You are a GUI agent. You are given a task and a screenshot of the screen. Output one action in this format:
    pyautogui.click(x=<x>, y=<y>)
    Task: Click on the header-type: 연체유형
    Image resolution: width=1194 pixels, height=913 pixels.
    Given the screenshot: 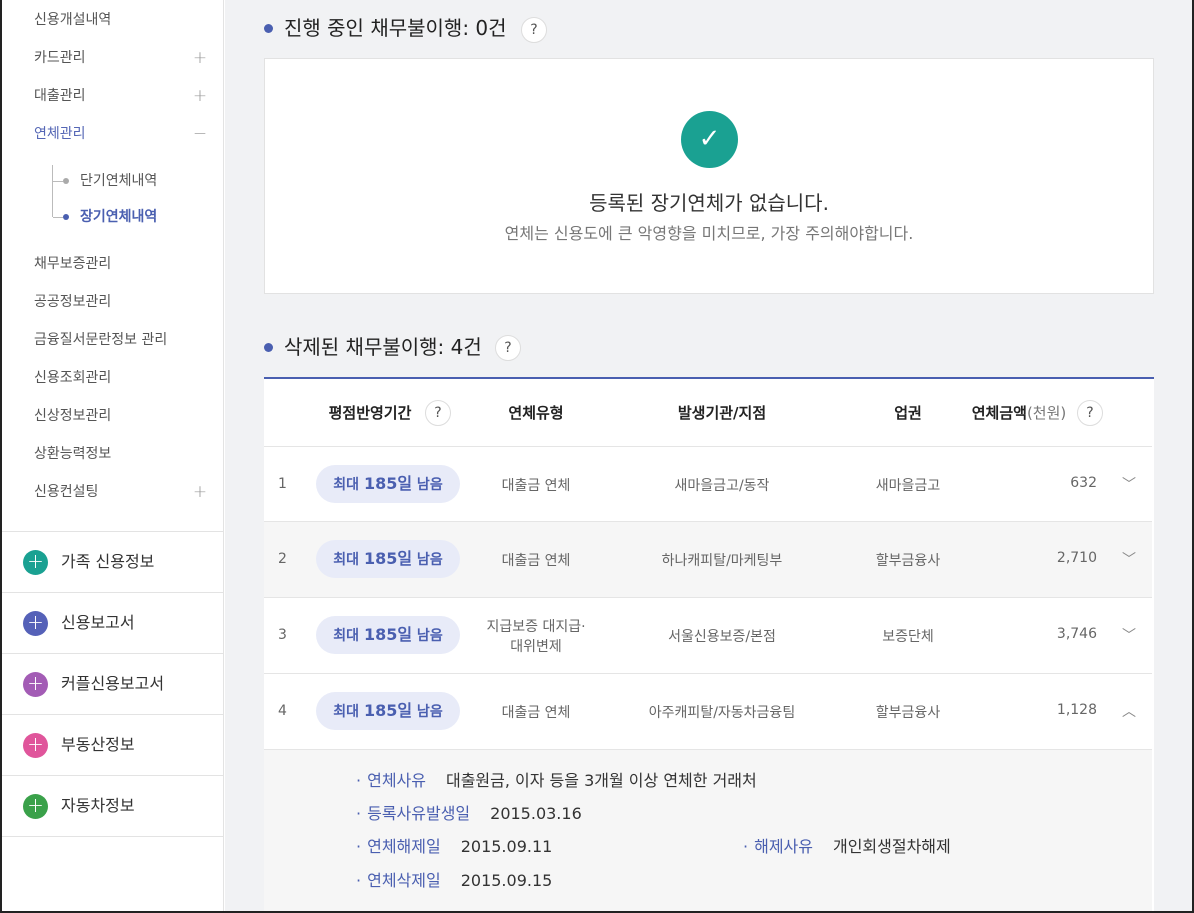 What is the action you would take?
    pyautogui.click(x=536, y=413)
    